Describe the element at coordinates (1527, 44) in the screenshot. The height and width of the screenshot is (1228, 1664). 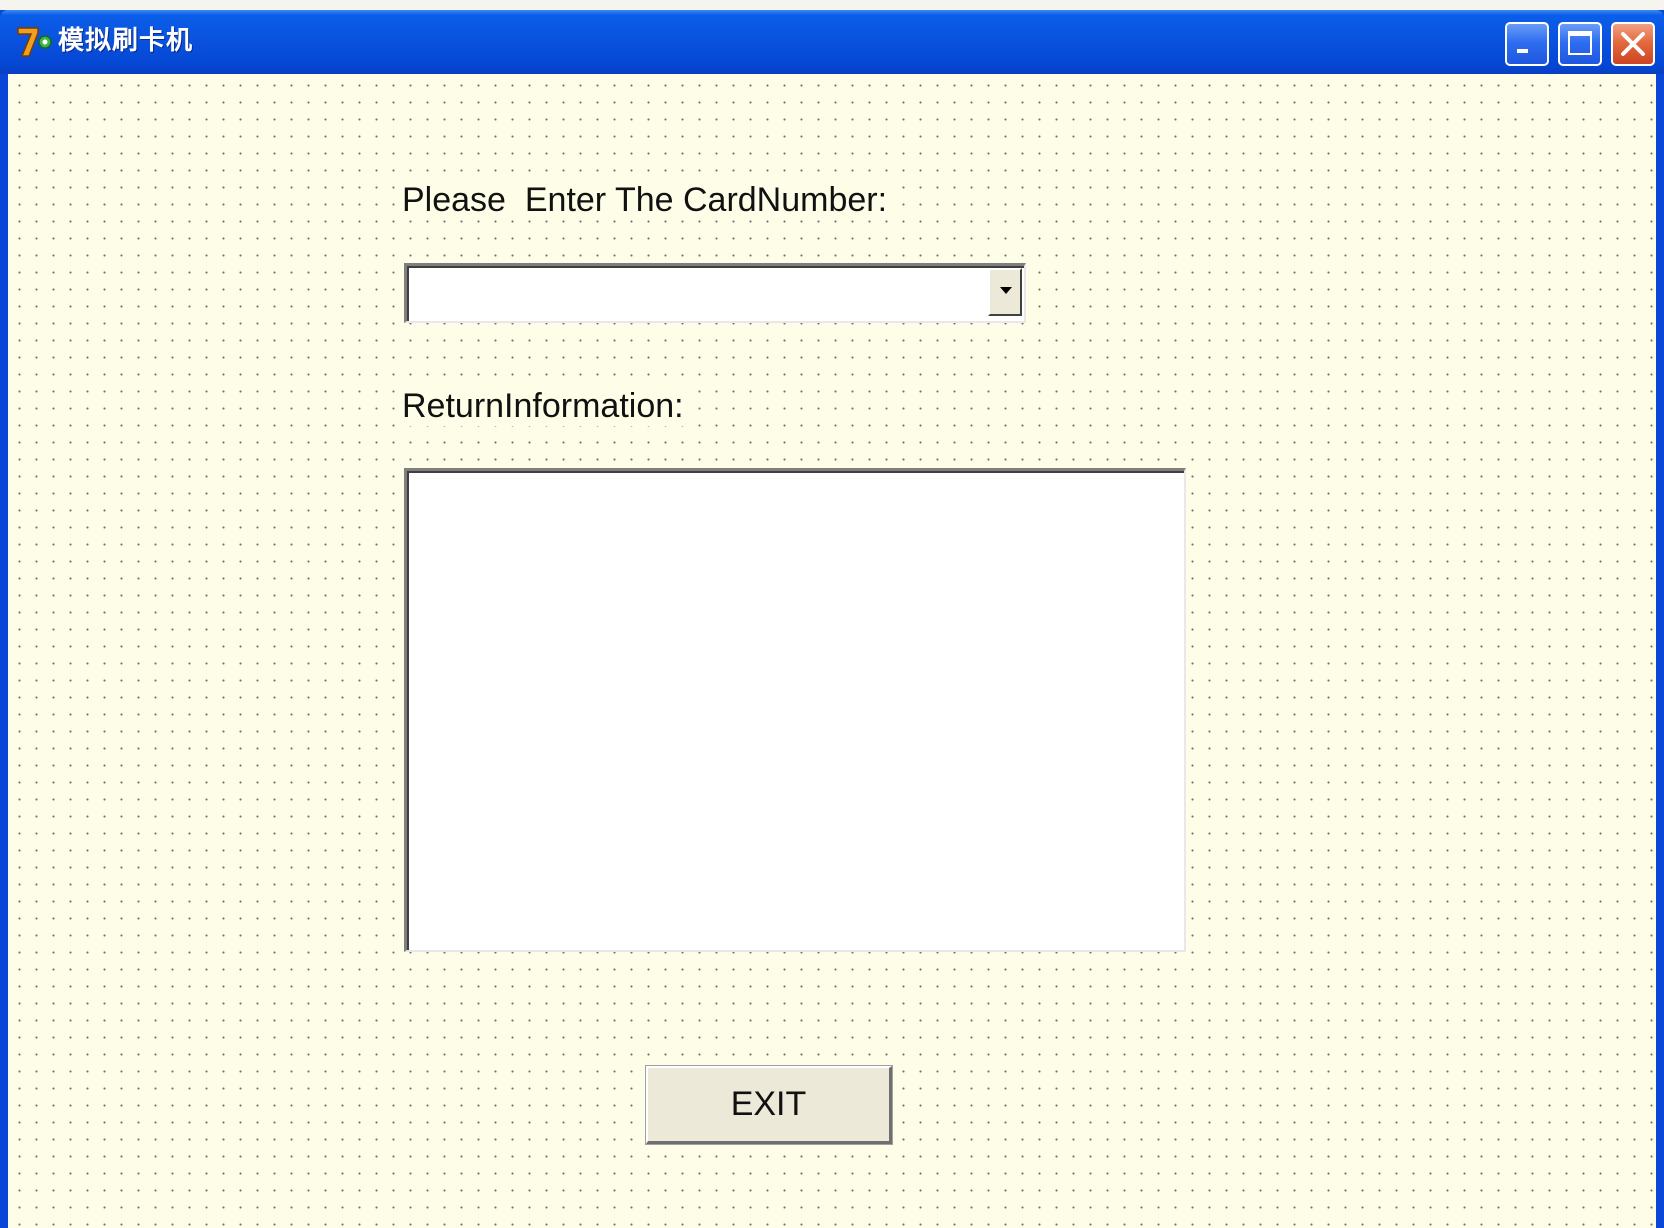
I see `minimize-button` at that location.